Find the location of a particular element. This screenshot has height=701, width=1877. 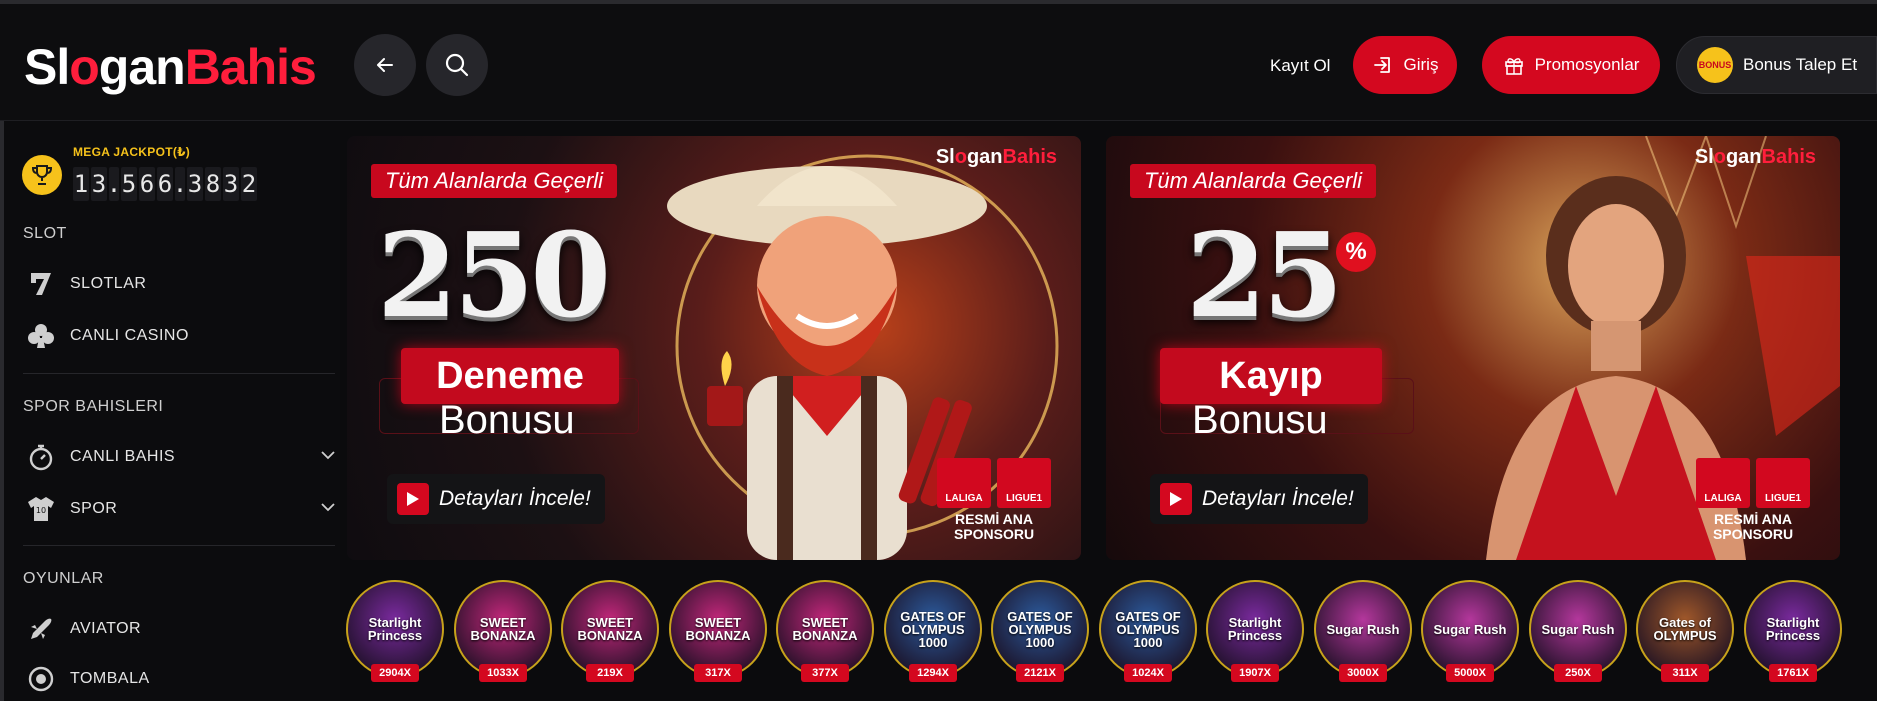

sidebar-item-label: CANLI CASINO is located at coordinates (129, 335).